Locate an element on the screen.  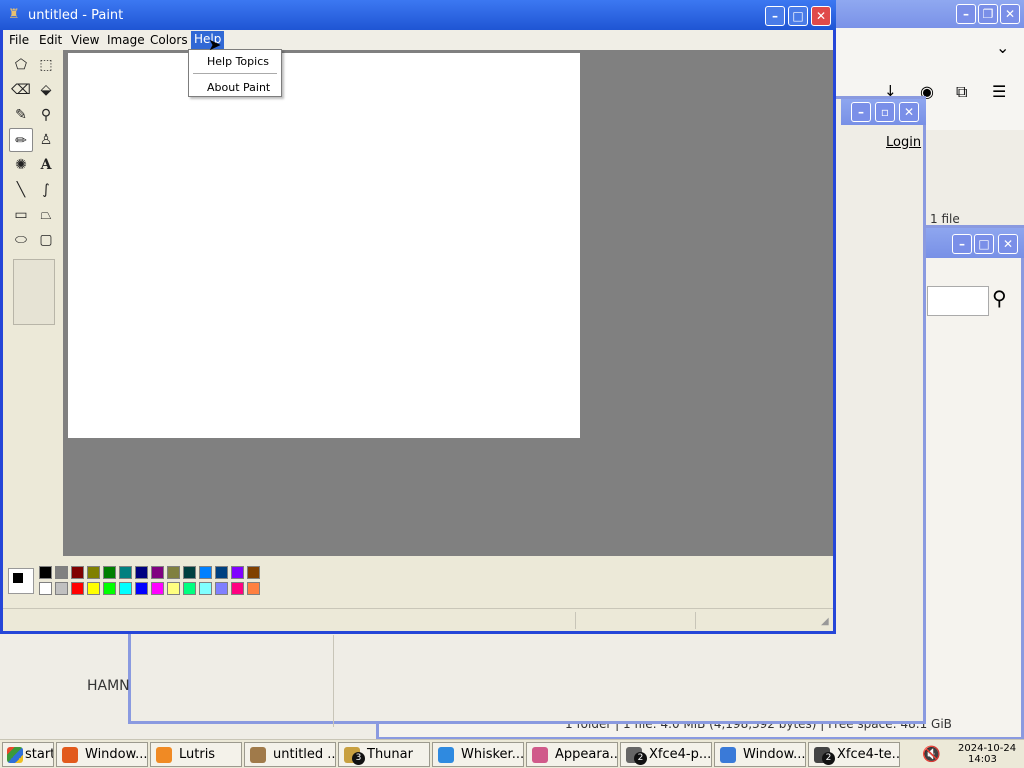
curve-icon: ∫ is located at coordinates (46, 190).